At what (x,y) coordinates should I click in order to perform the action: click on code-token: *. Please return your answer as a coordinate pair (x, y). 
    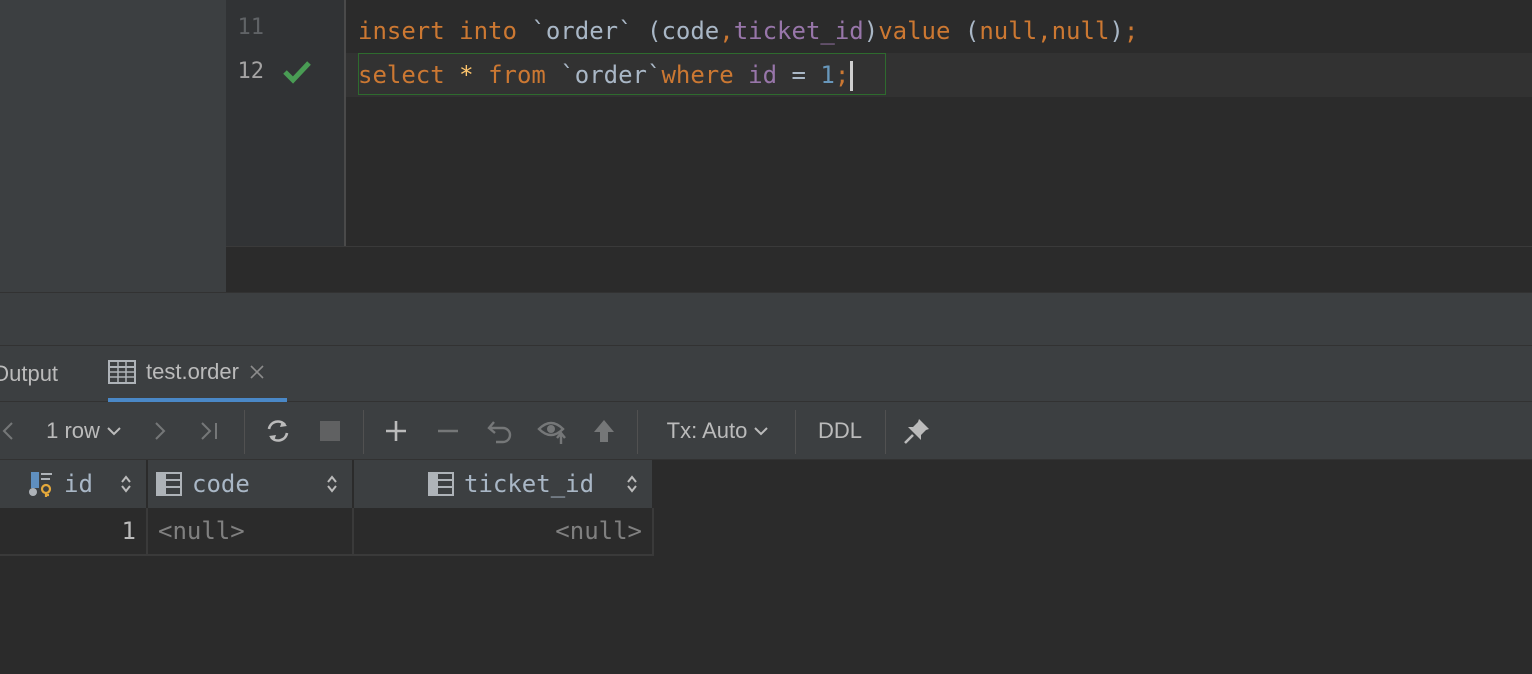
    Looking at the image, I should click on (466, 75).